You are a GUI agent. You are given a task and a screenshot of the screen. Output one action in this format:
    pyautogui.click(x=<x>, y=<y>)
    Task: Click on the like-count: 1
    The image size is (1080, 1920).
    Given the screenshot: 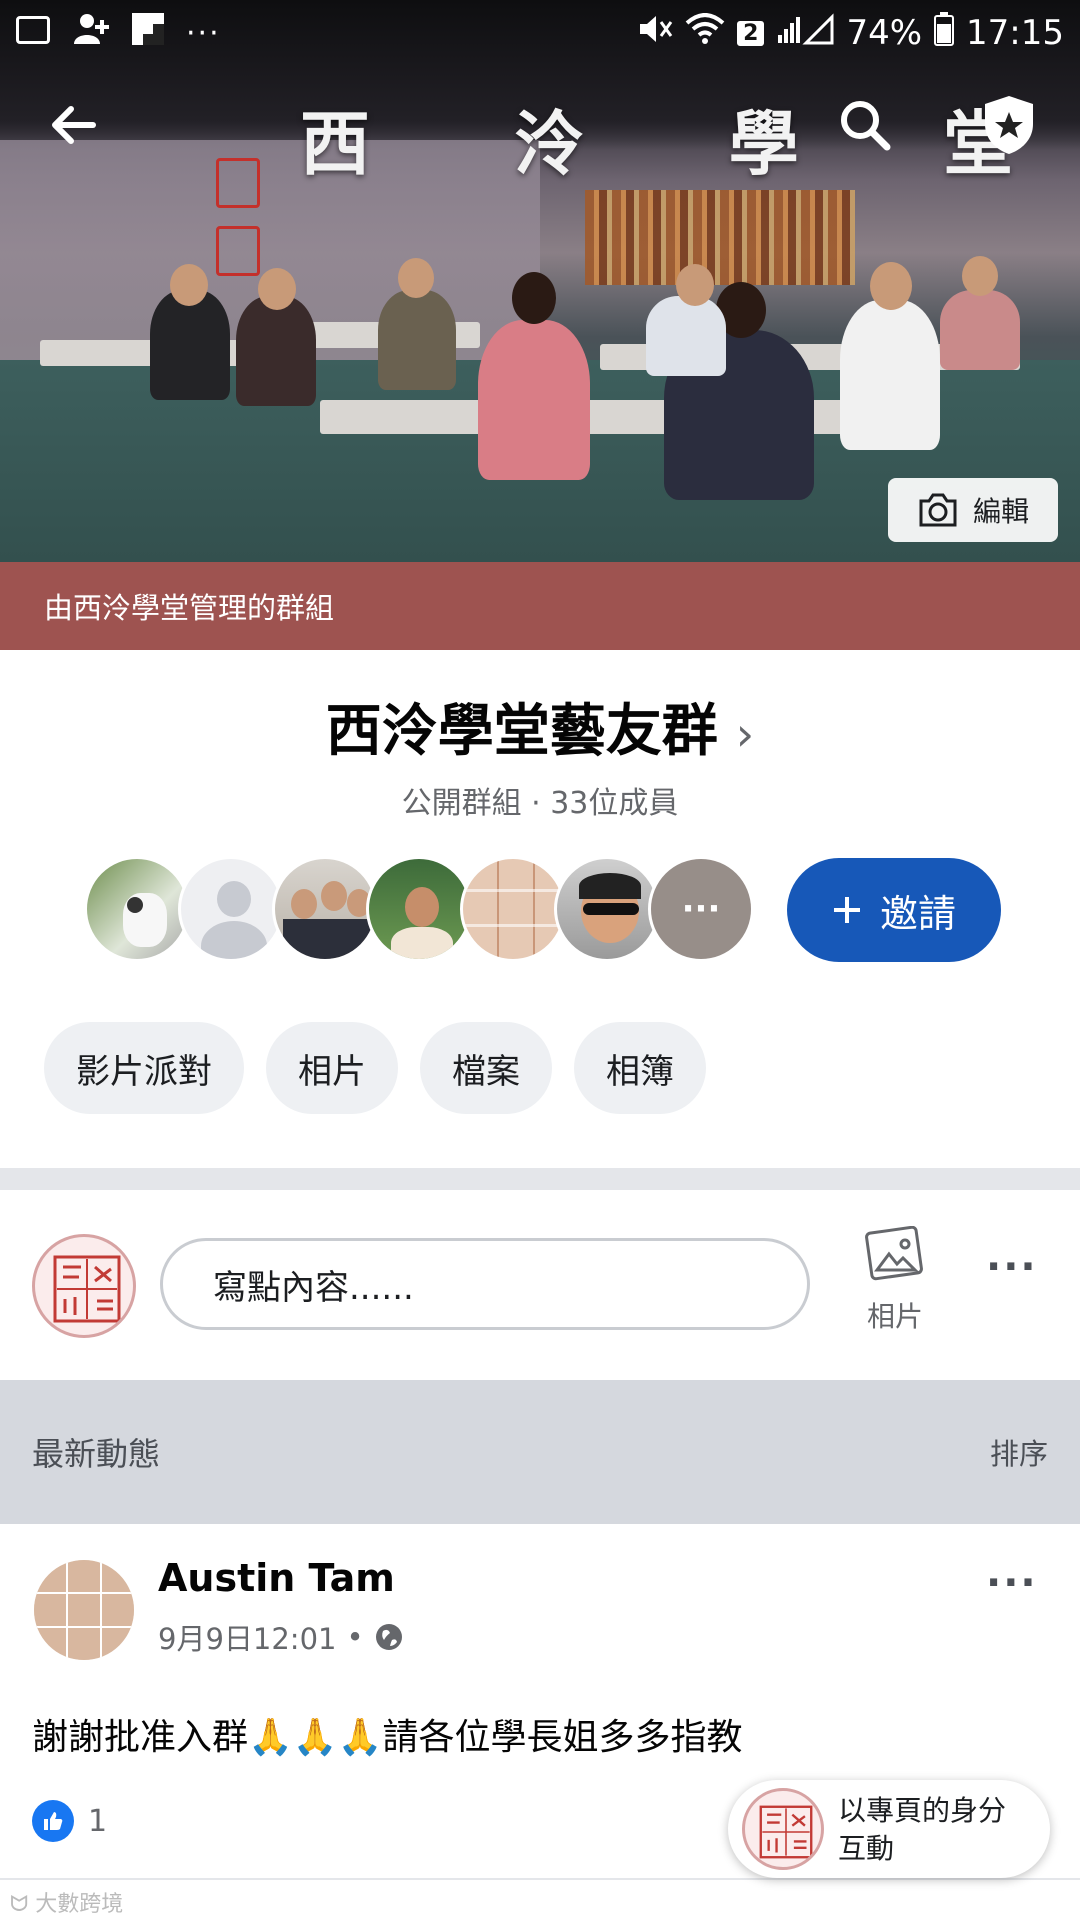 What is the action you would take?
    pyautogui.click(x=98, y=1821)
    